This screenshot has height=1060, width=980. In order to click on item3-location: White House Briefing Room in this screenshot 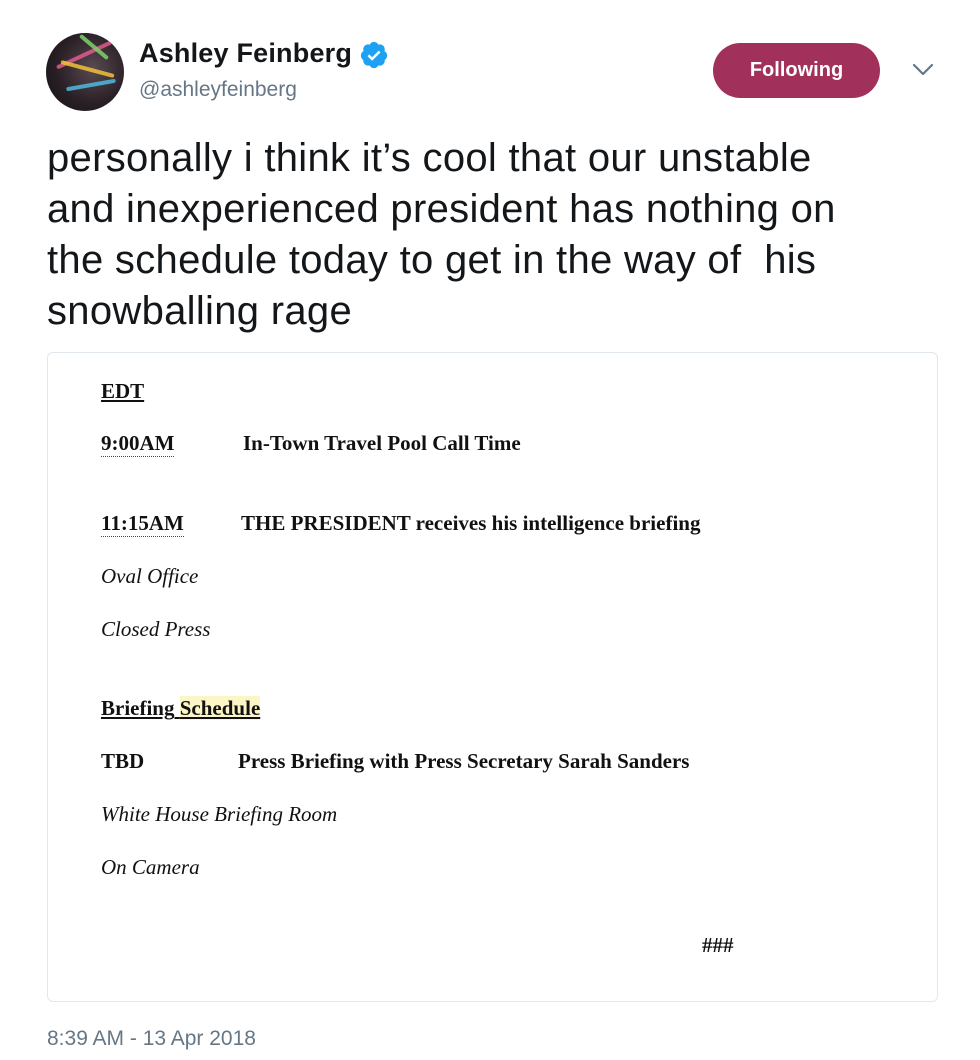, I will do `click(219, 814)`.